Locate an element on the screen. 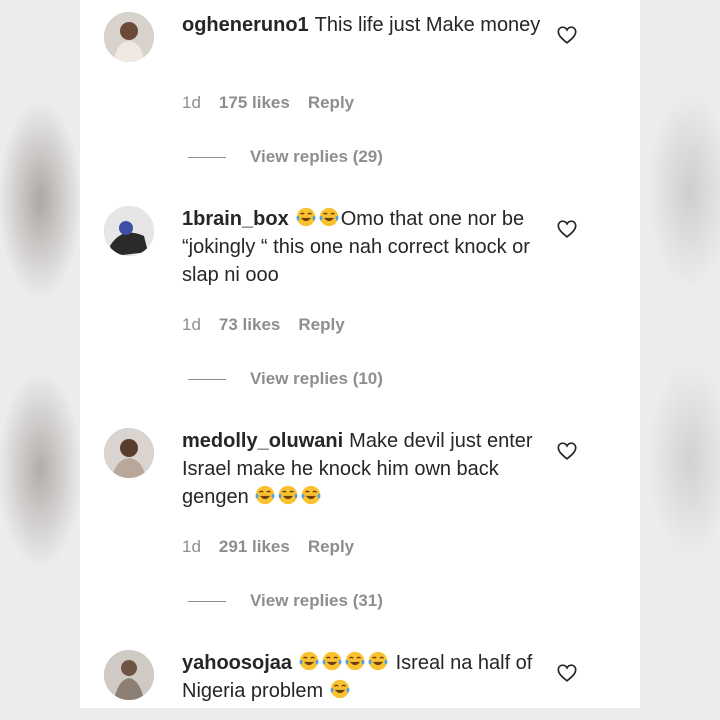 The height and width of the screenshot is (720, 720). comment-meta: 1d 291 likes Reply is located at coordinates (268, 547).